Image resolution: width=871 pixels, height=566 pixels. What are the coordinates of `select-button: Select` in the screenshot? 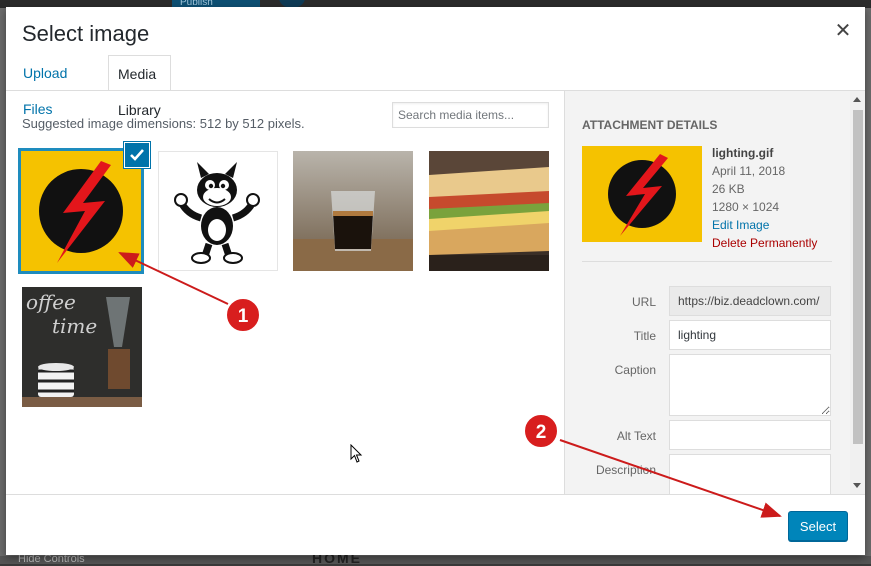 It's located at (818, 526).